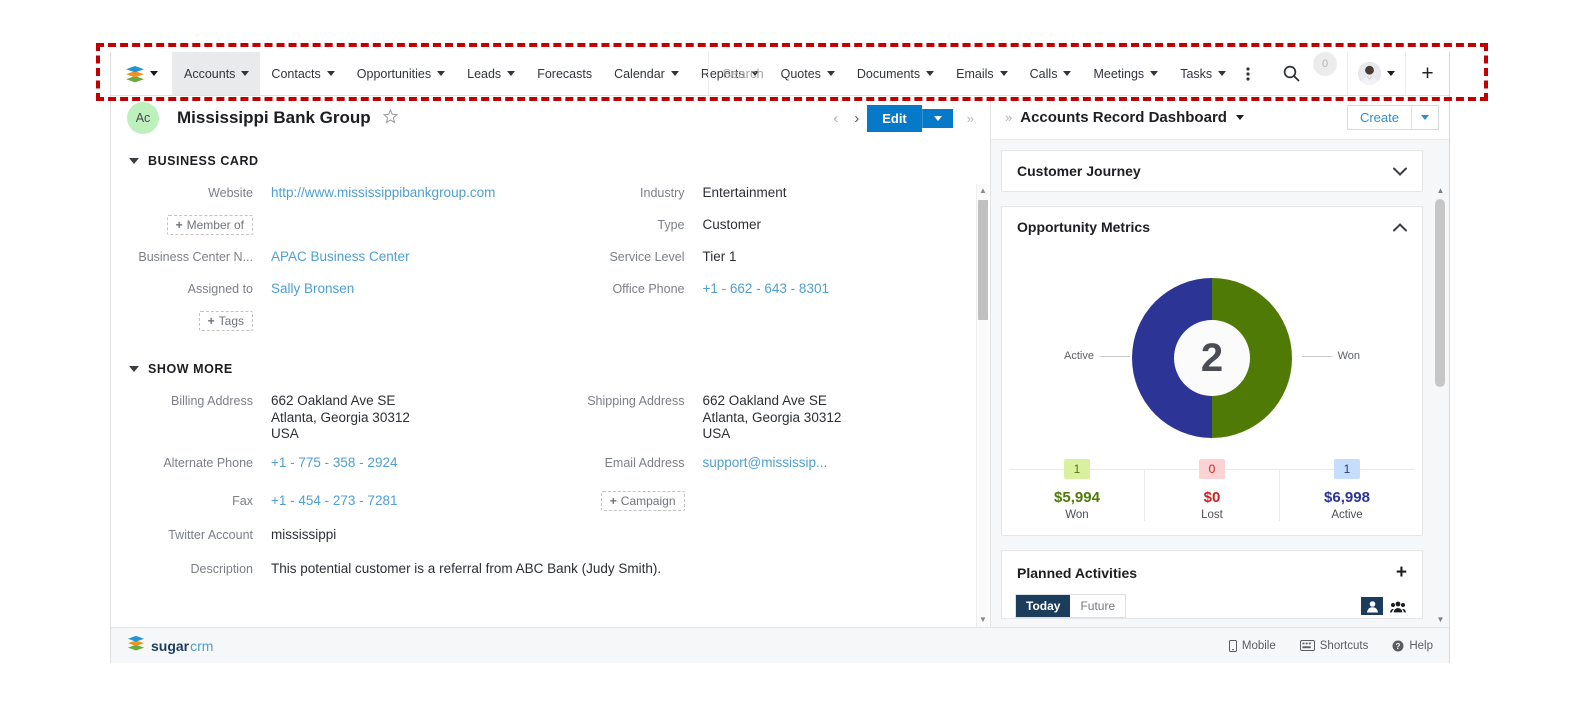  Describe the element at coordinates (1252, 645) in the screenshot. I see `footer-link-mobile: Mobile` at that location.